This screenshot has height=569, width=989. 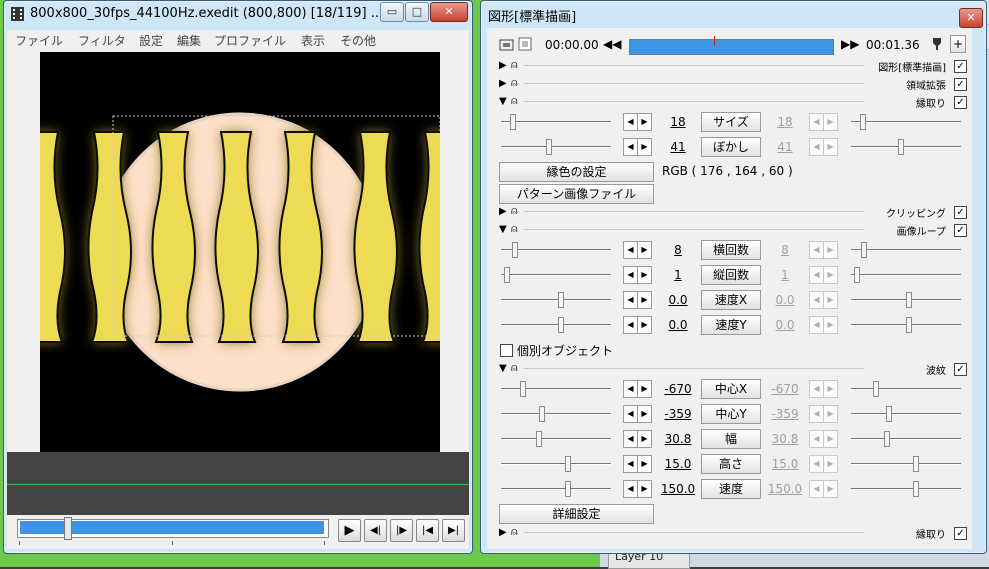 What do you see at coordinates (731, 325) in the screenshot?
I see `param-name-button: 速度Y` at bounding box center [731, 325].